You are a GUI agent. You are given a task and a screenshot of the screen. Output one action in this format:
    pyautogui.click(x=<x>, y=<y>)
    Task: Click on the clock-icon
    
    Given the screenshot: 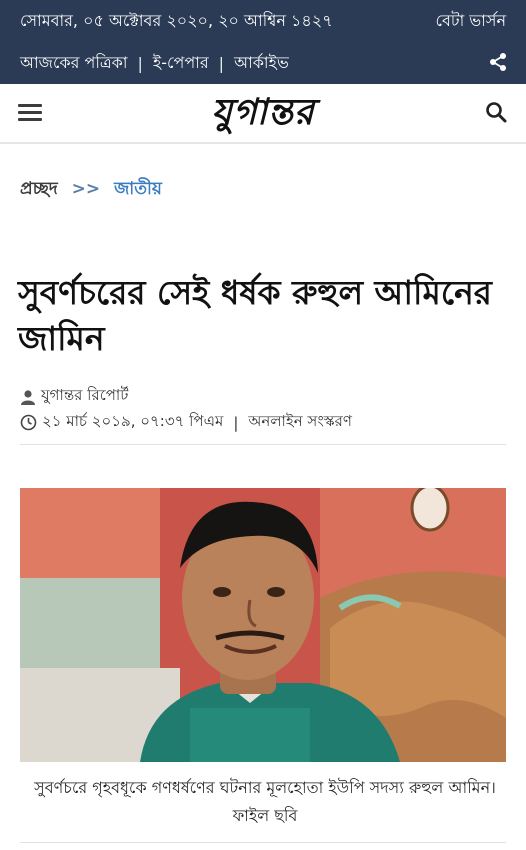 What is the action you would take?
    pyautogui.click(x=28, y=422)
    